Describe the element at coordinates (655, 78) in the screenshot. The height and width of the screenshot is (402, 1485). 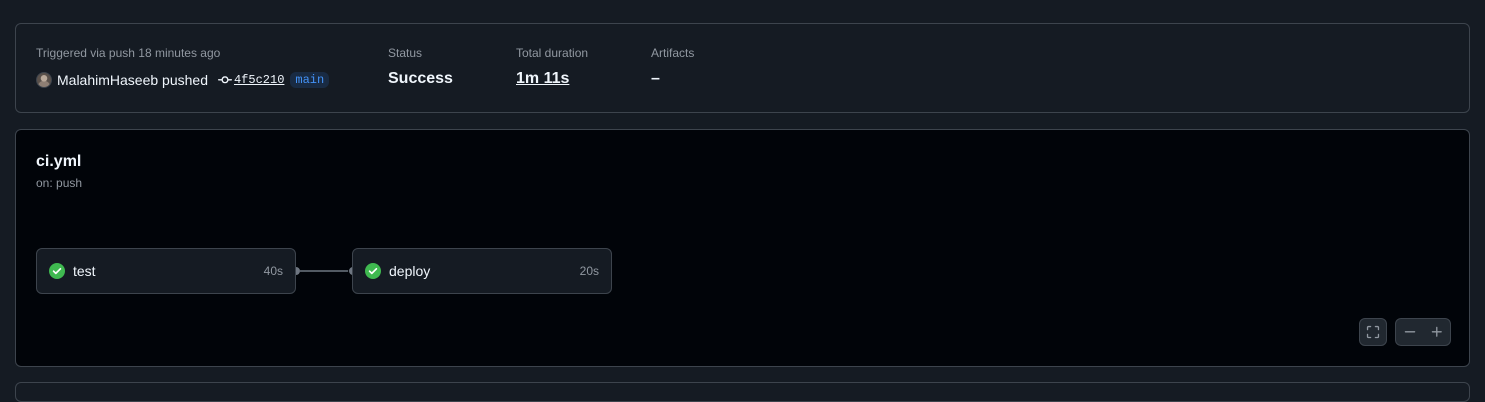
I see `artifacts-value: –` at that location.